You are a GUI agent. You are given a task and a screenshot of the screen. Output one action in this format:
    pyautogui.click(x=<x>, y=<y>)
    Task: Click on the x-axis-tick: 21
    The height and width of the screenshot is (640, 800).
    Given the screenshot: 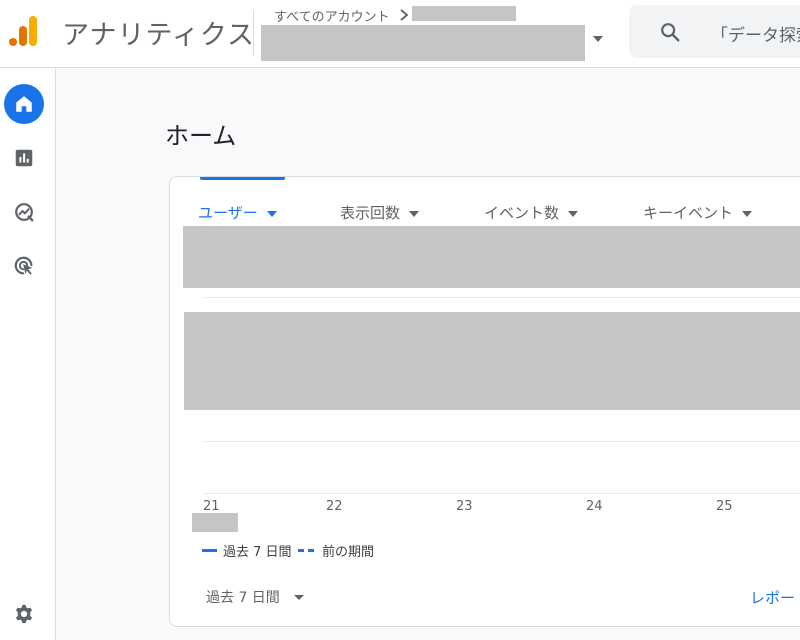 What is the action you would take?
    pyautogui.click(x=211, y=506)
    